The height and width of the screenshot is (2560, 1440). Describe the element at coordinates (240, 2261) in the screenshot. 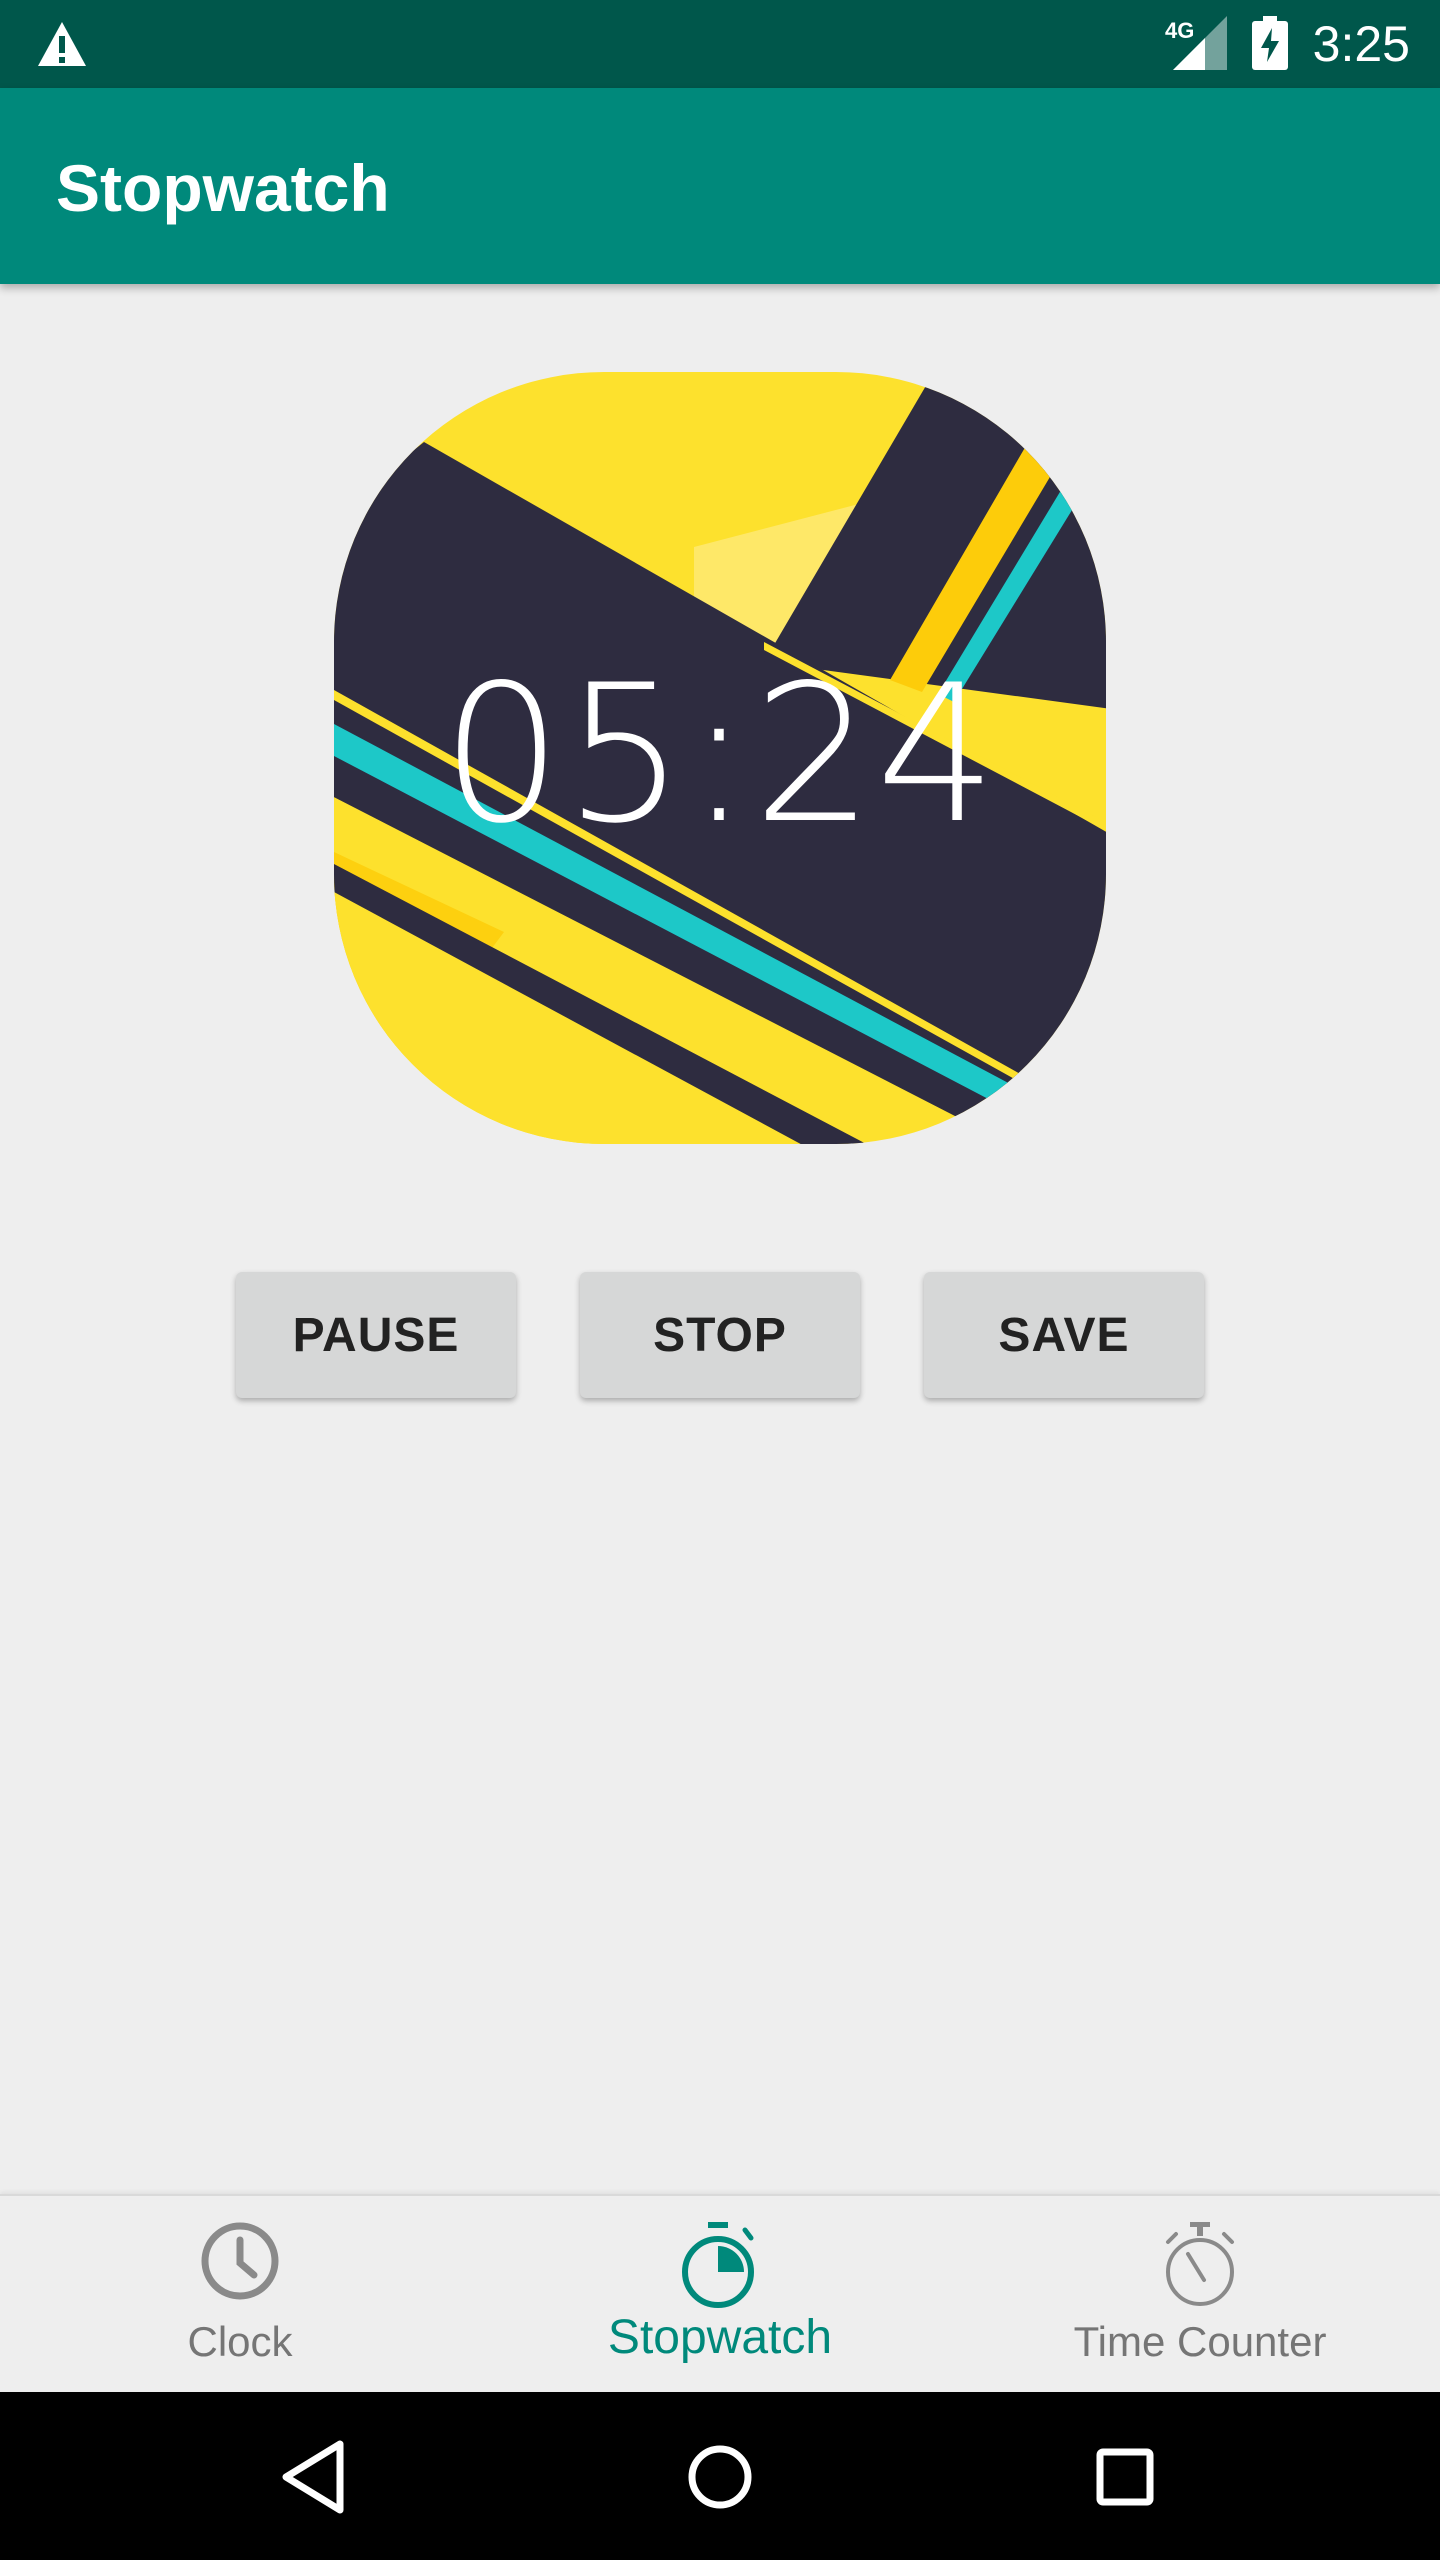

I see `clock-icon` at that location.